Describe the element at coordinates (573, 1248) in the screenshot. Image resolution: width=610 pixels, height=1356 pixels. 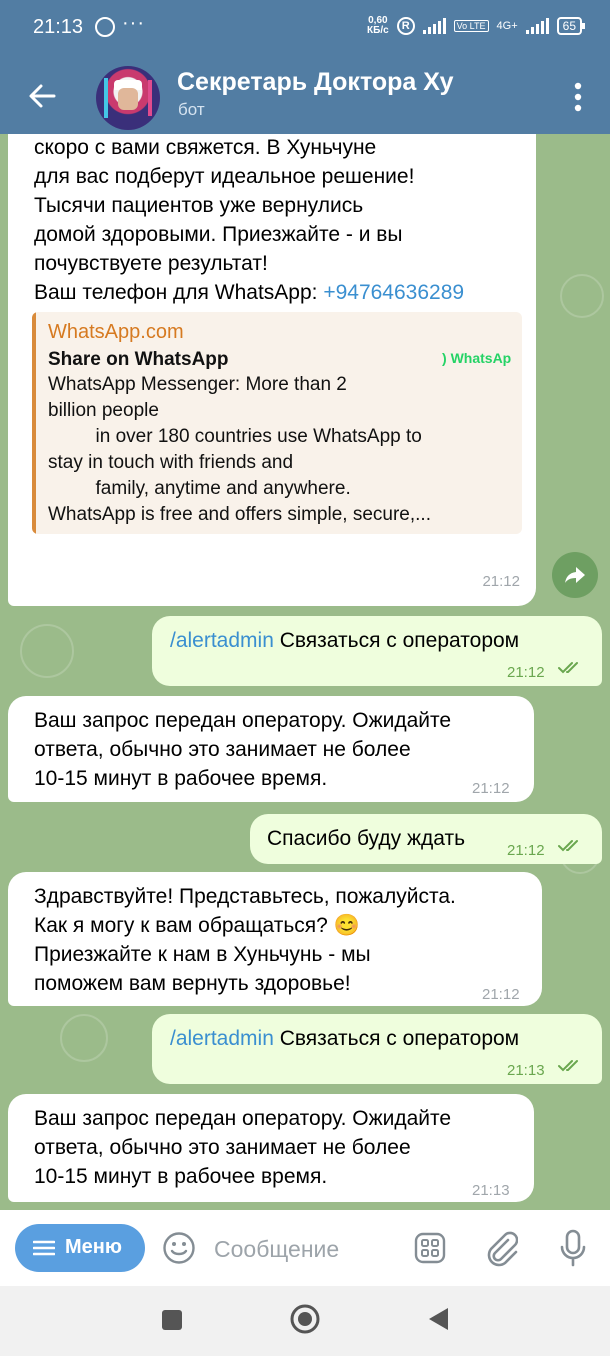
I see `microphone-icon` at that location.